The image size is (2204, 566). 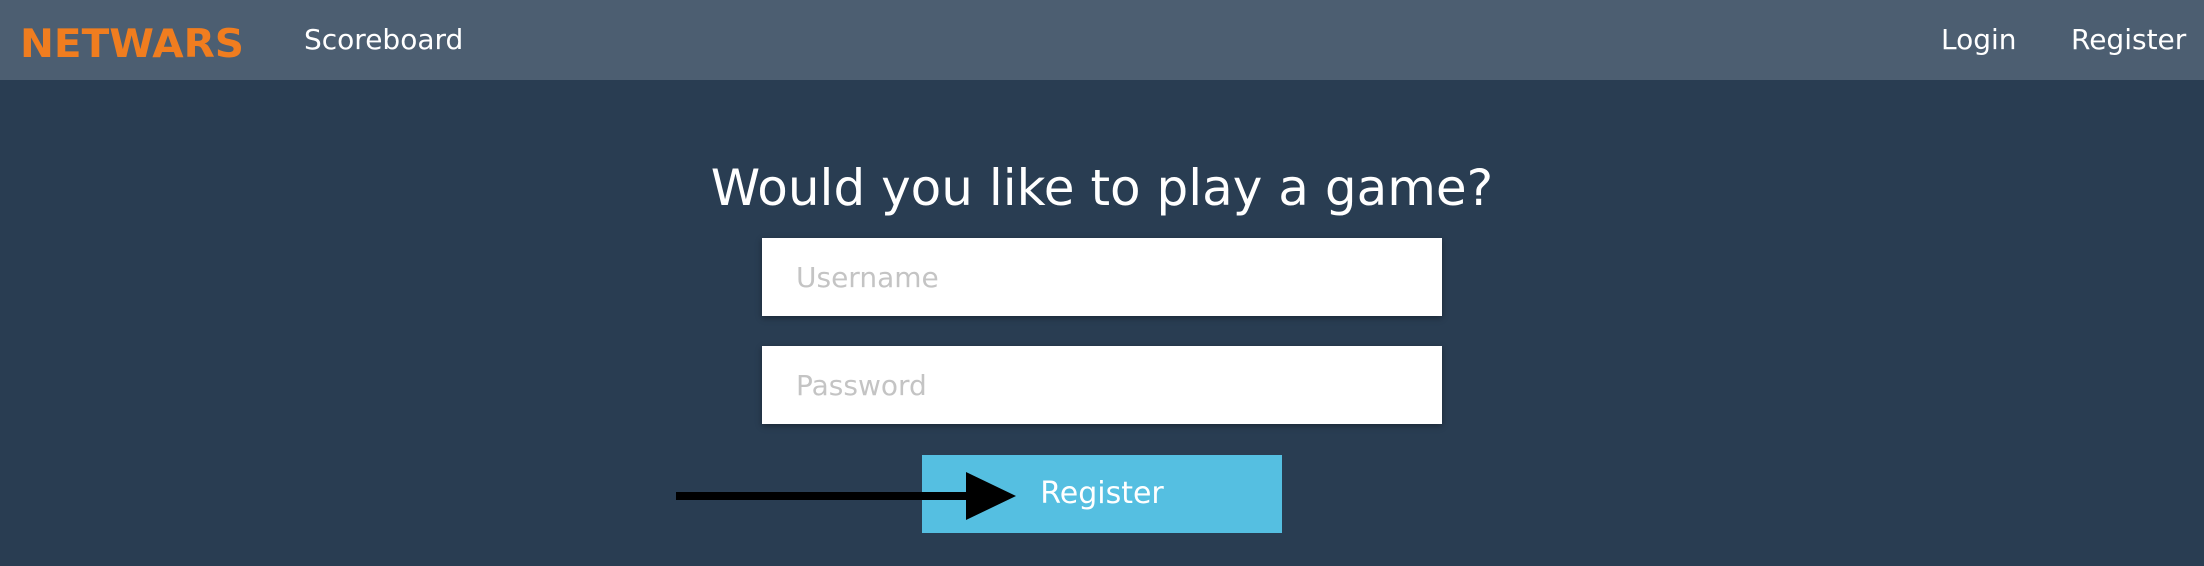 I want to click on arrow-right-icon, so click(x=846, y=496).